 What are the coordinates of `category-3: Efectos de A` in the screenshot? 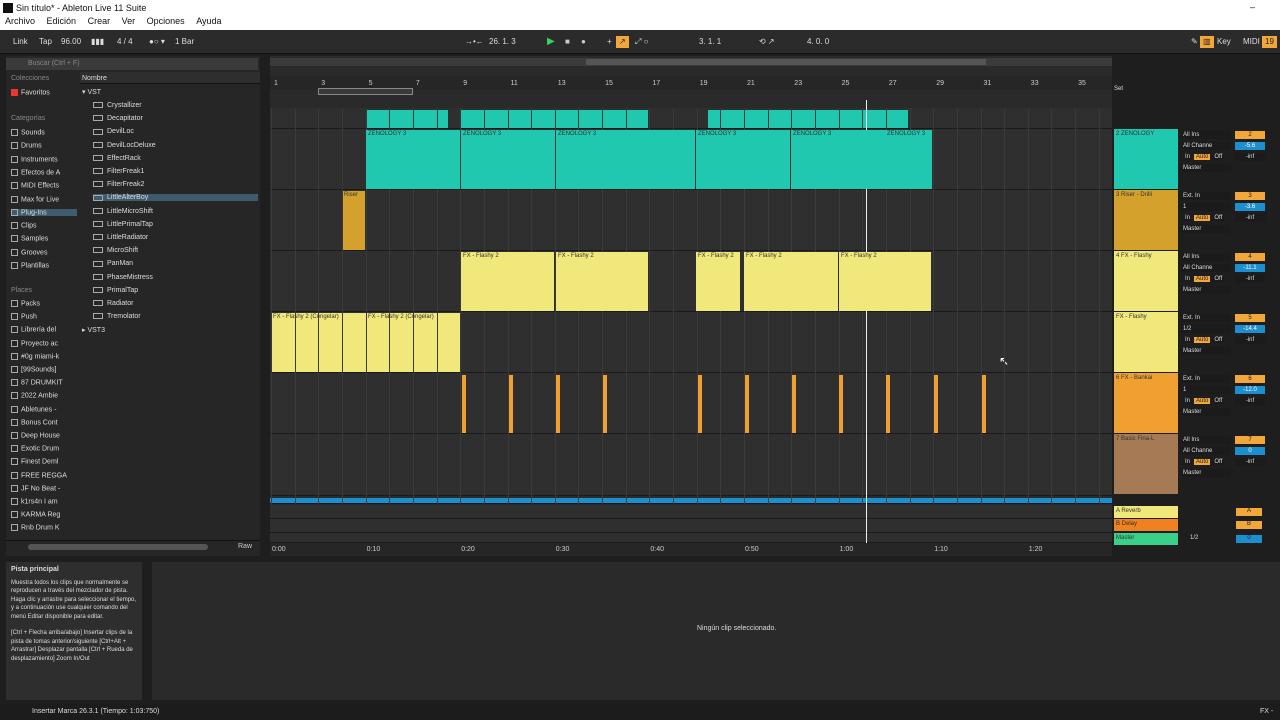 It's located at (44, 172).